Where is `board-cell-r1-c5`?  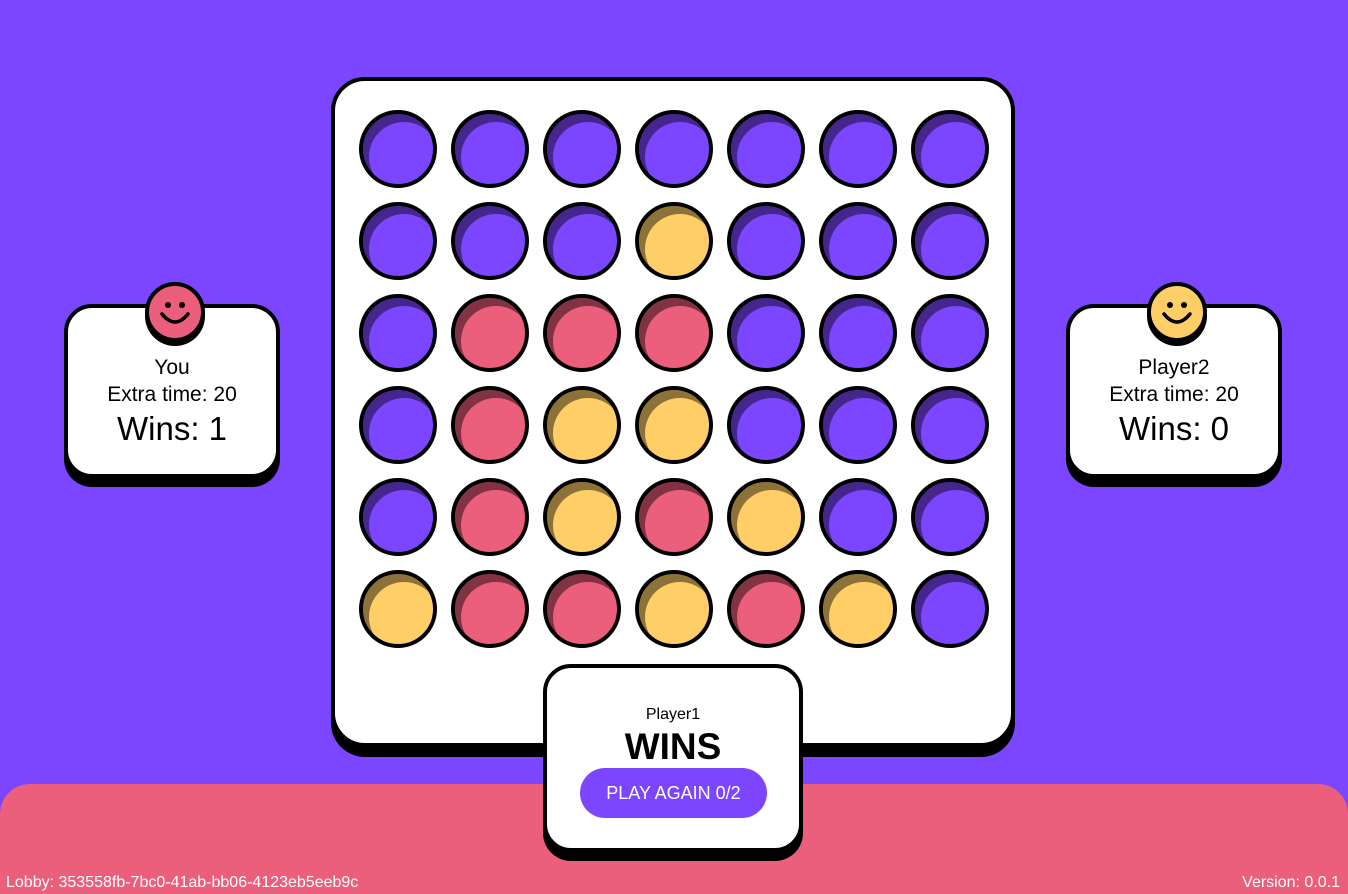 board-cell-r1-c5 is located at coordinates (766, 149).